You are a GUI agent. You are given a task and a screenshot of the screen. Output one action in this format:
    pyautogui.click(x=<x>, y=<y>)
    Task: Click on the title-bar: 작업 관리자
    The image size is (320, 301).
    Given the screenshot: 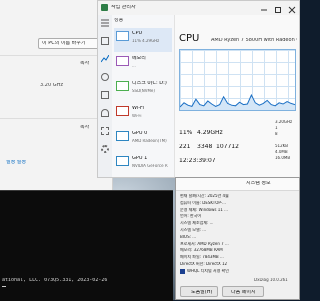 What is the action you would take?
    pyautogui.click(x=198, y=8)
    